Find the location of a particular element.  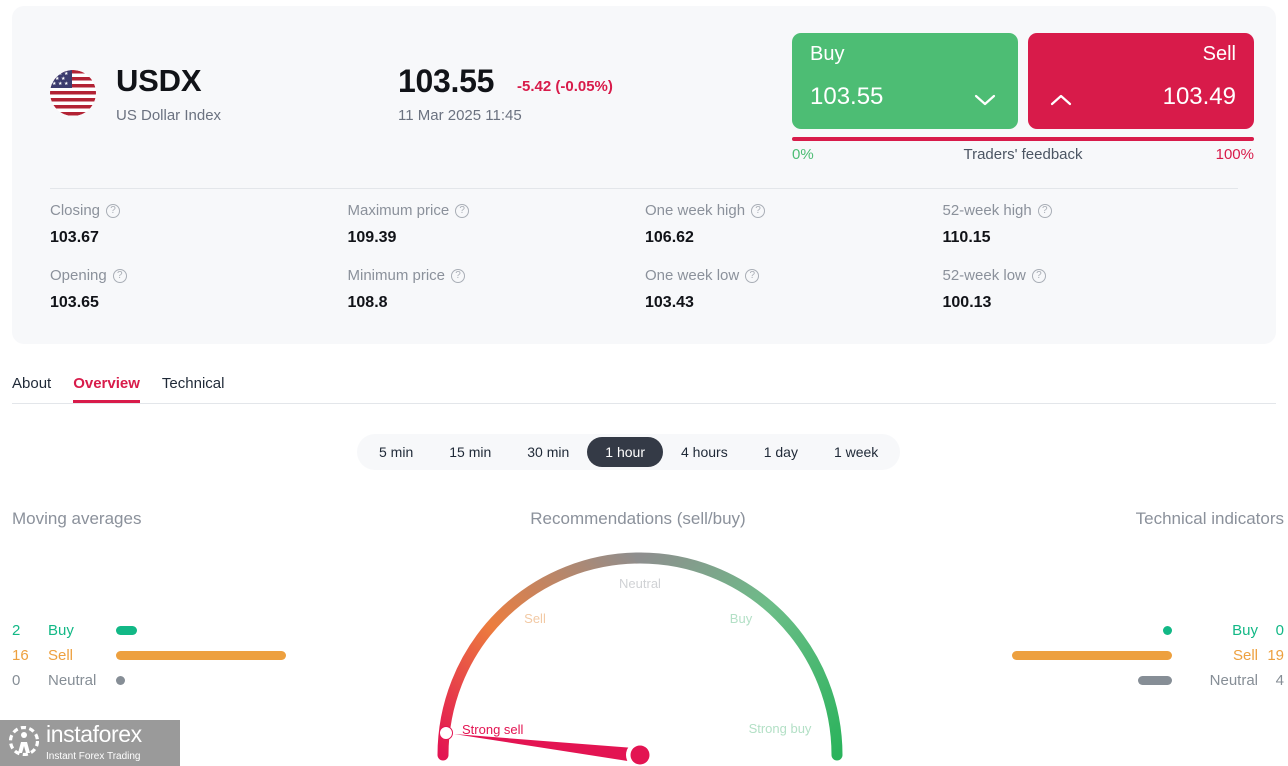

gauge-label-neutral: Neutral is located at coordinates (640, 583).